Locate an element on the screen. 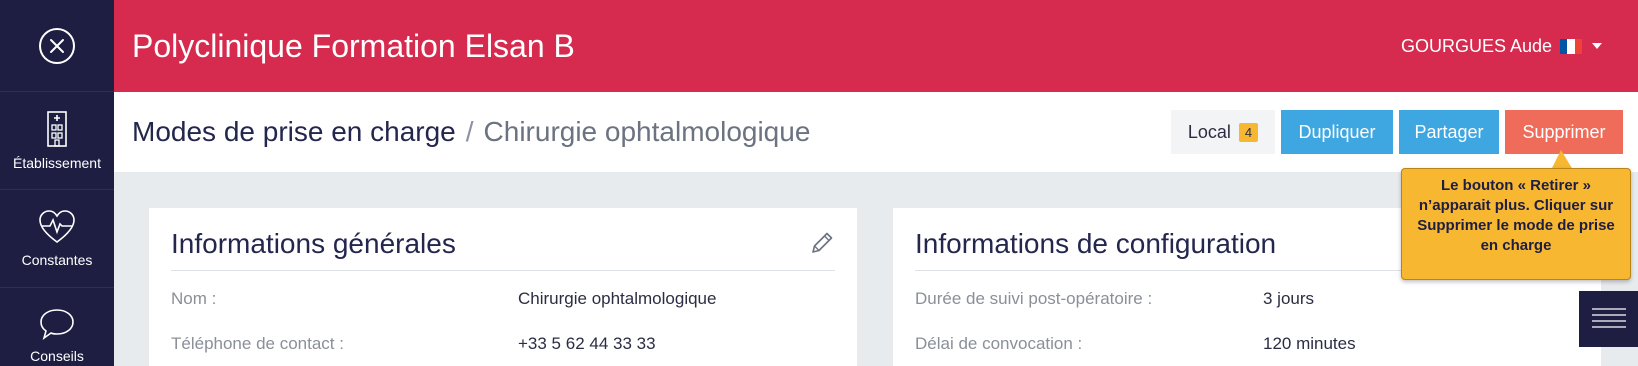 This screenshot has width=1638, height=366. config-row-convocation: Délai de convocation : 120 minutes is located at coordinates (1247, 346).